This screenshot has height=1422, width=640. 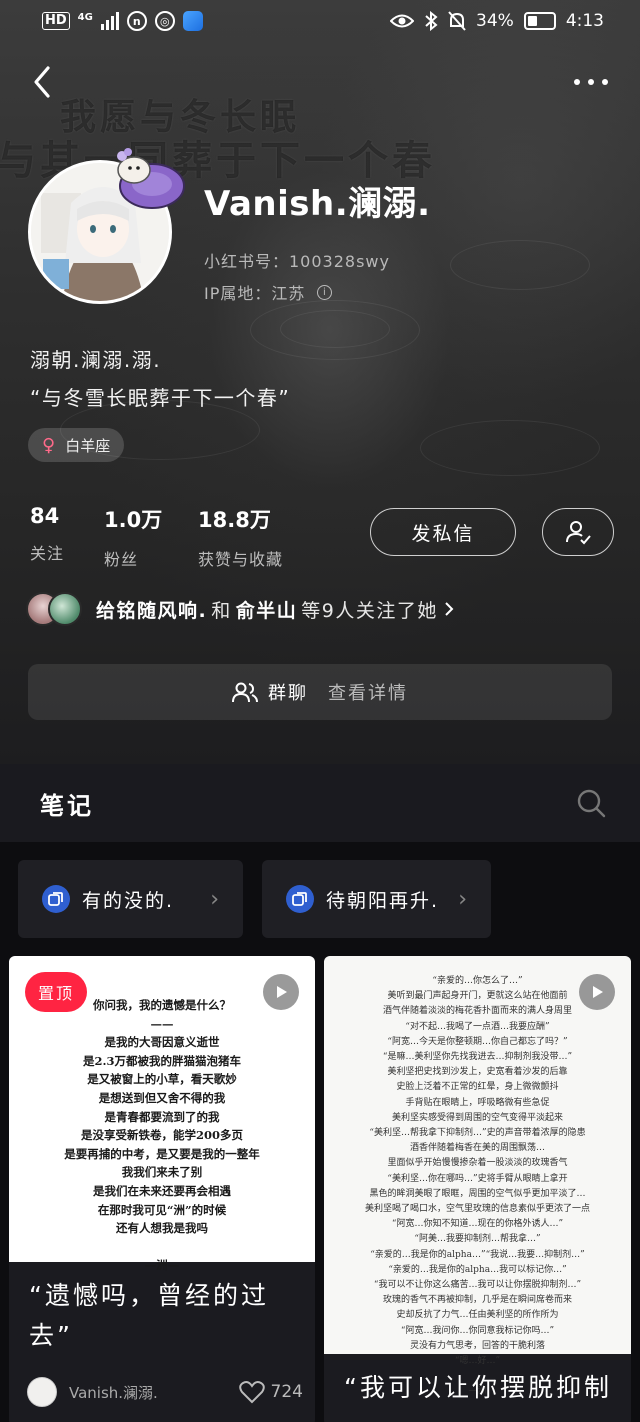 What do you see at coordinates (477, 996) in the screenshot?
I see `note-cover-line: 美听到最门声起身开门，更就这么站在他面前` at bounding box center [477, 996].